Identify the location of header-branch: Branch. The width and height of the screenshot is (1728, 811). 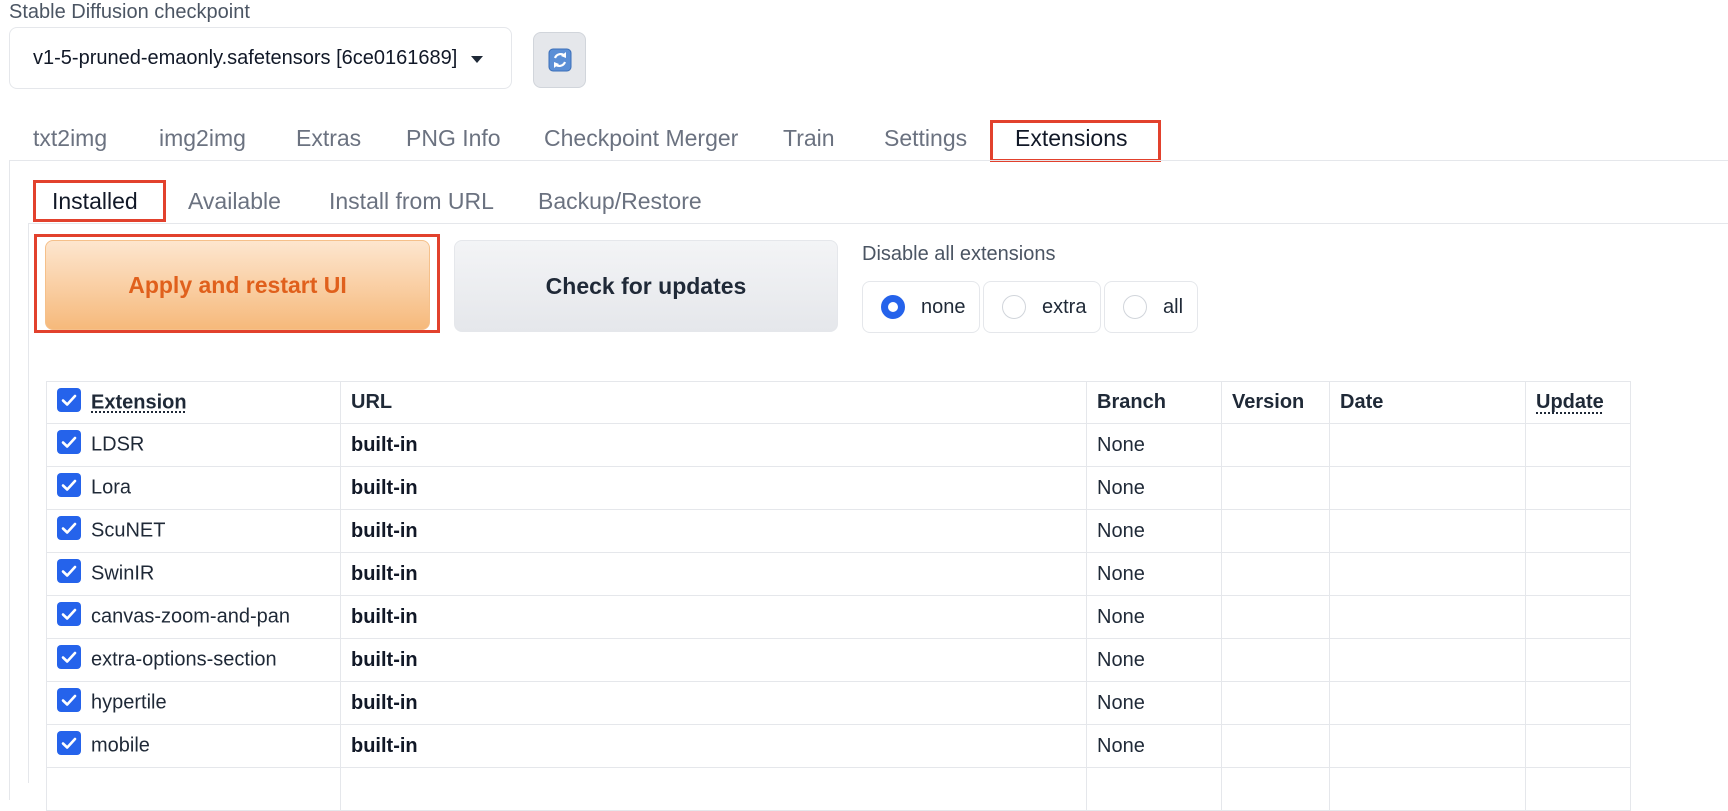
(1154, 402).